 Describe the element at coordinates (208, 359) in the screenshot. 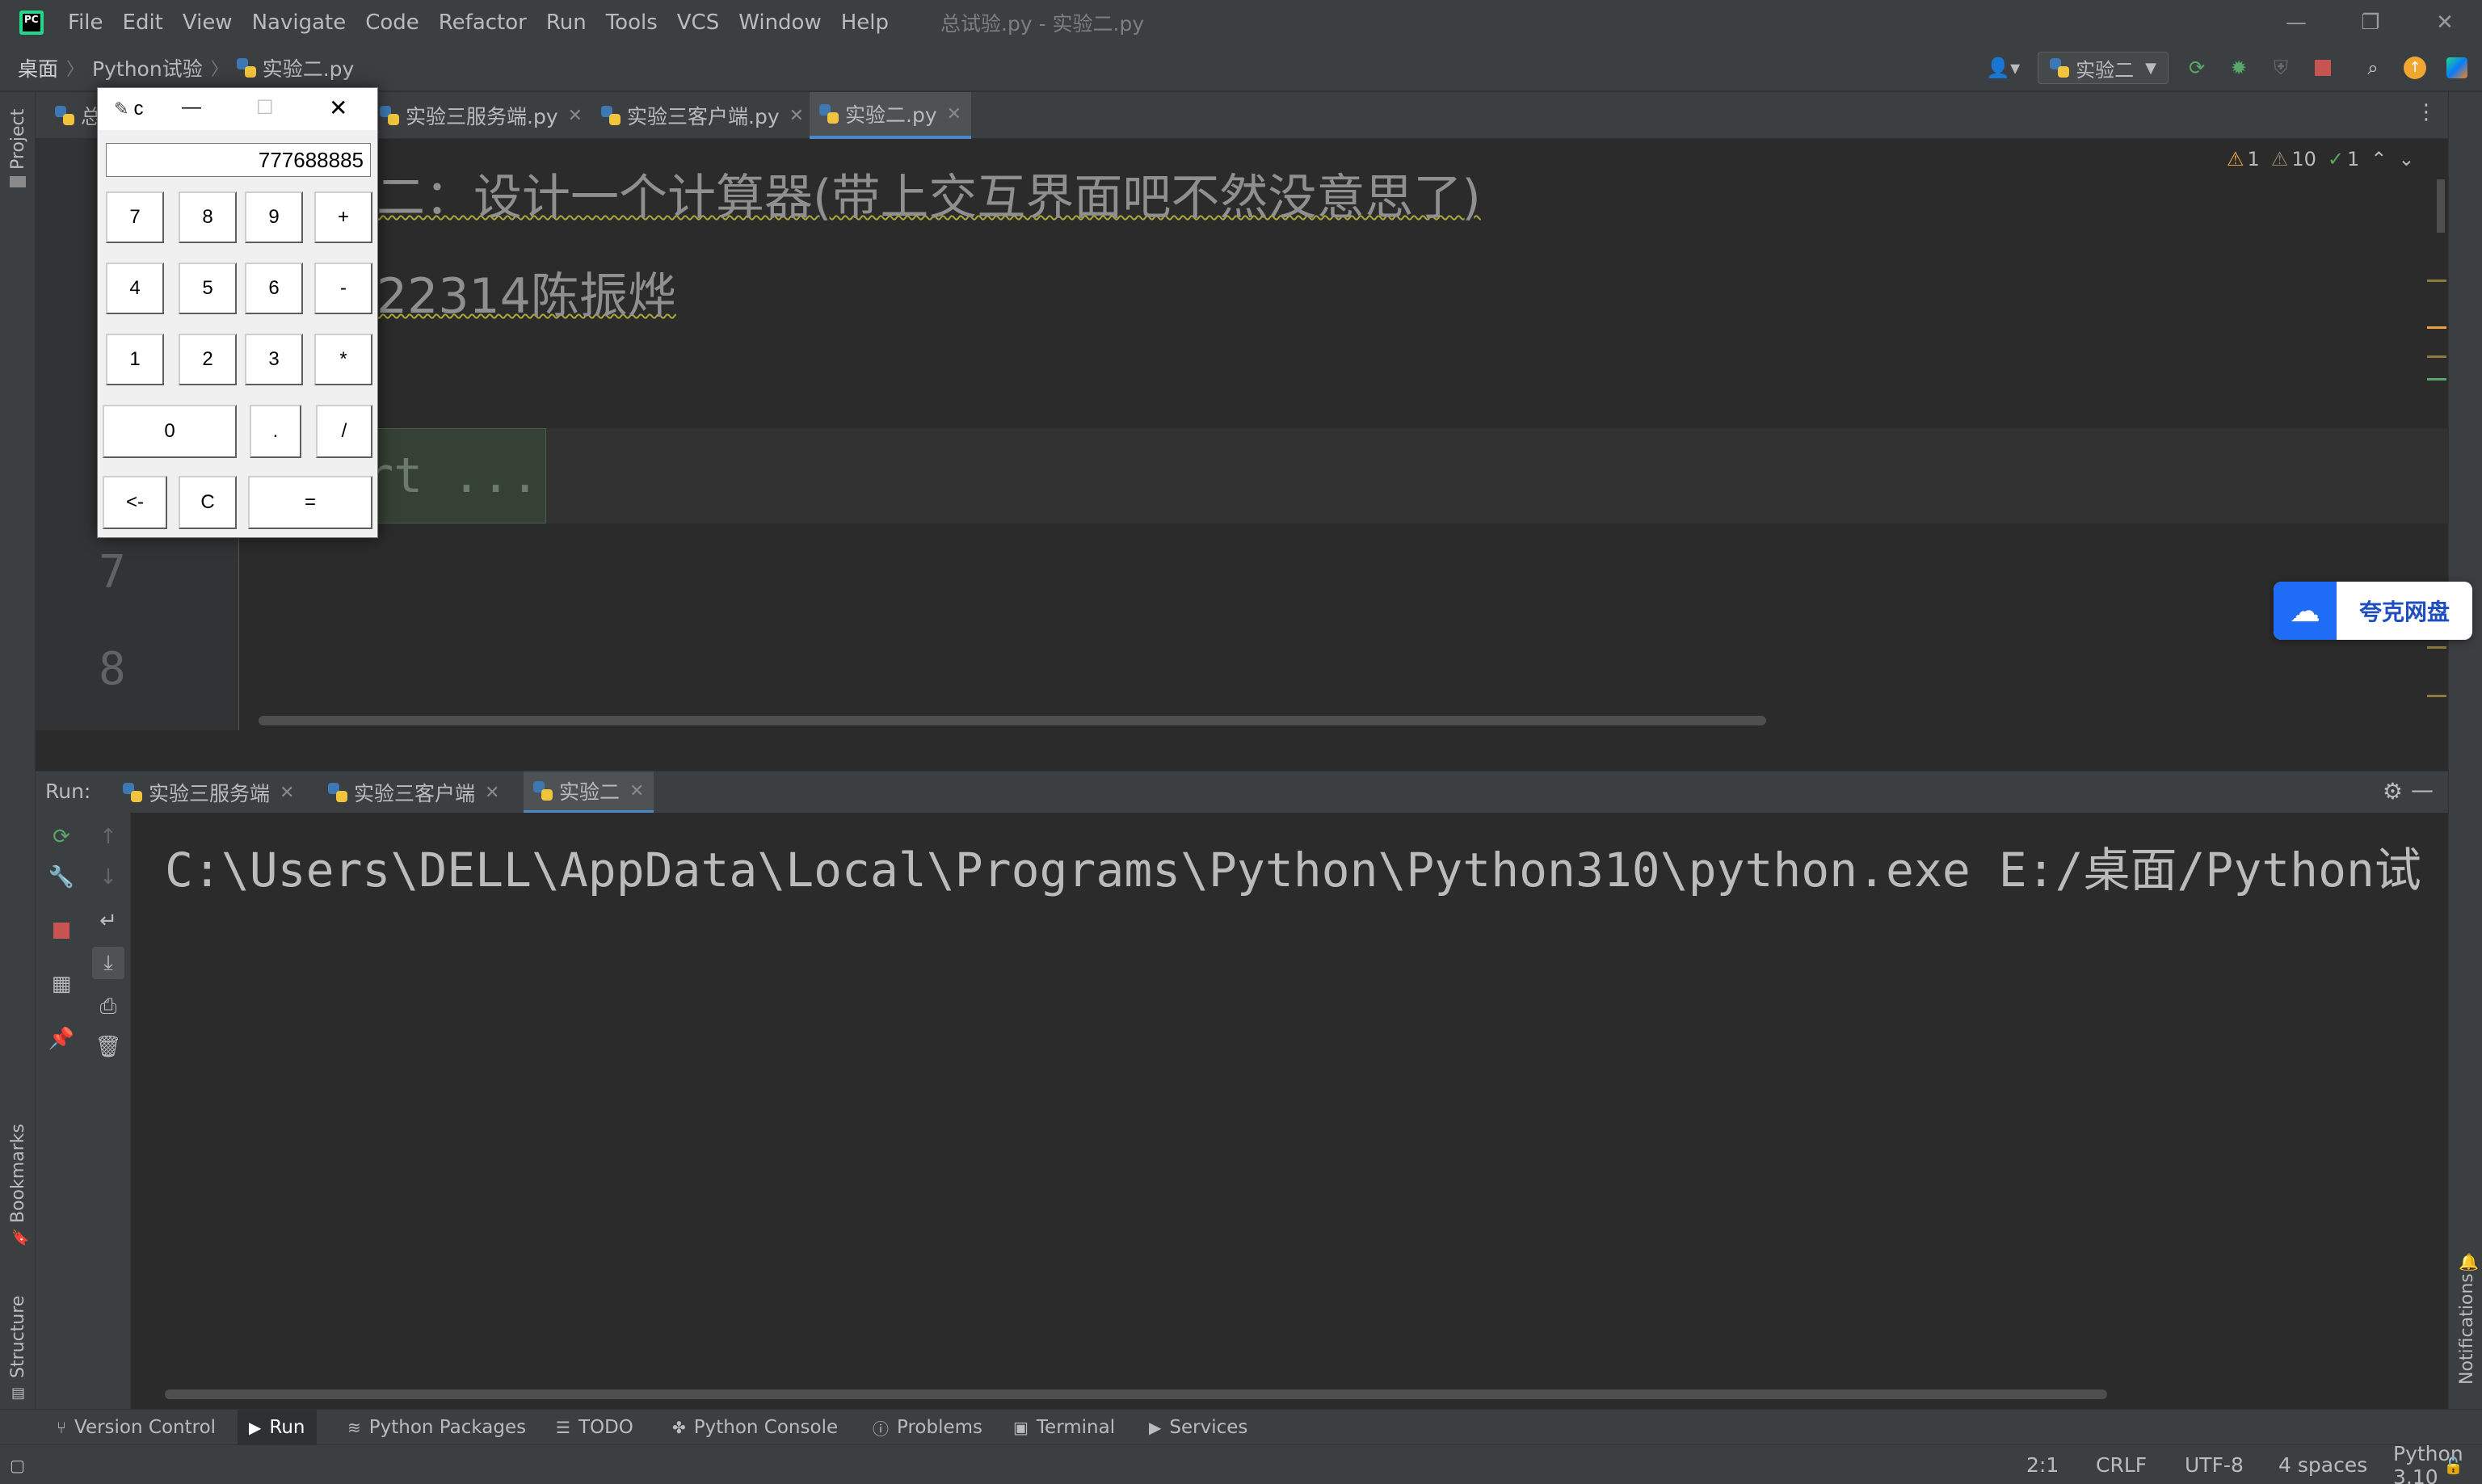

I see `key-2: 2` at that location.